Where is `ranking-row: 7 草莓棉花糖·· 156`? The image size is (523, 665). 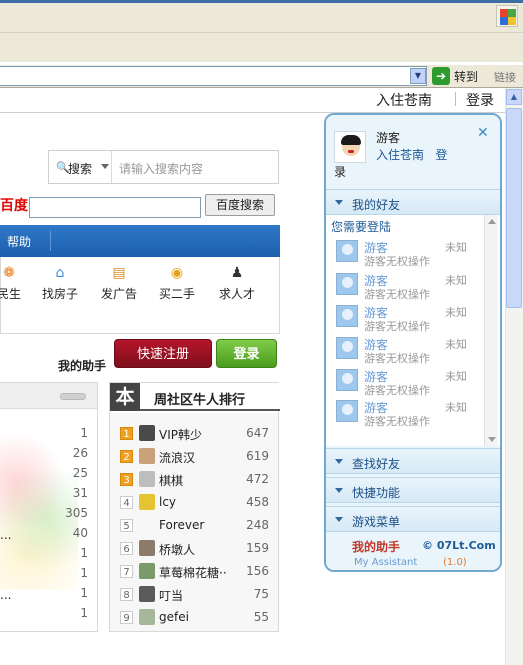 ranking-row: 7 草莓棉花糖·· 156 is located at coordinates (194, 572).